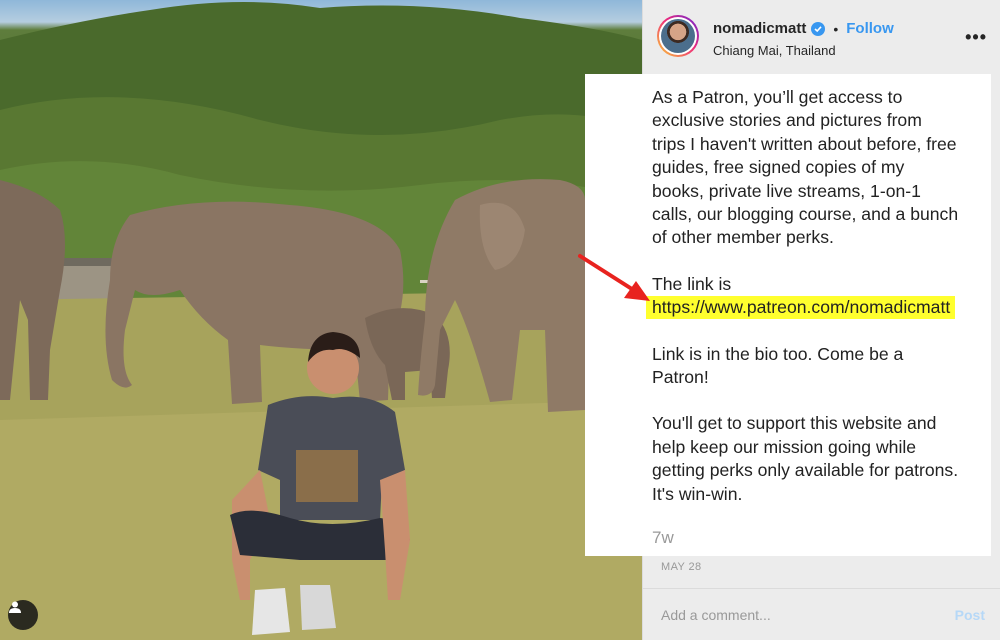  I want to click on tagged-user-button, so click(23, 615).